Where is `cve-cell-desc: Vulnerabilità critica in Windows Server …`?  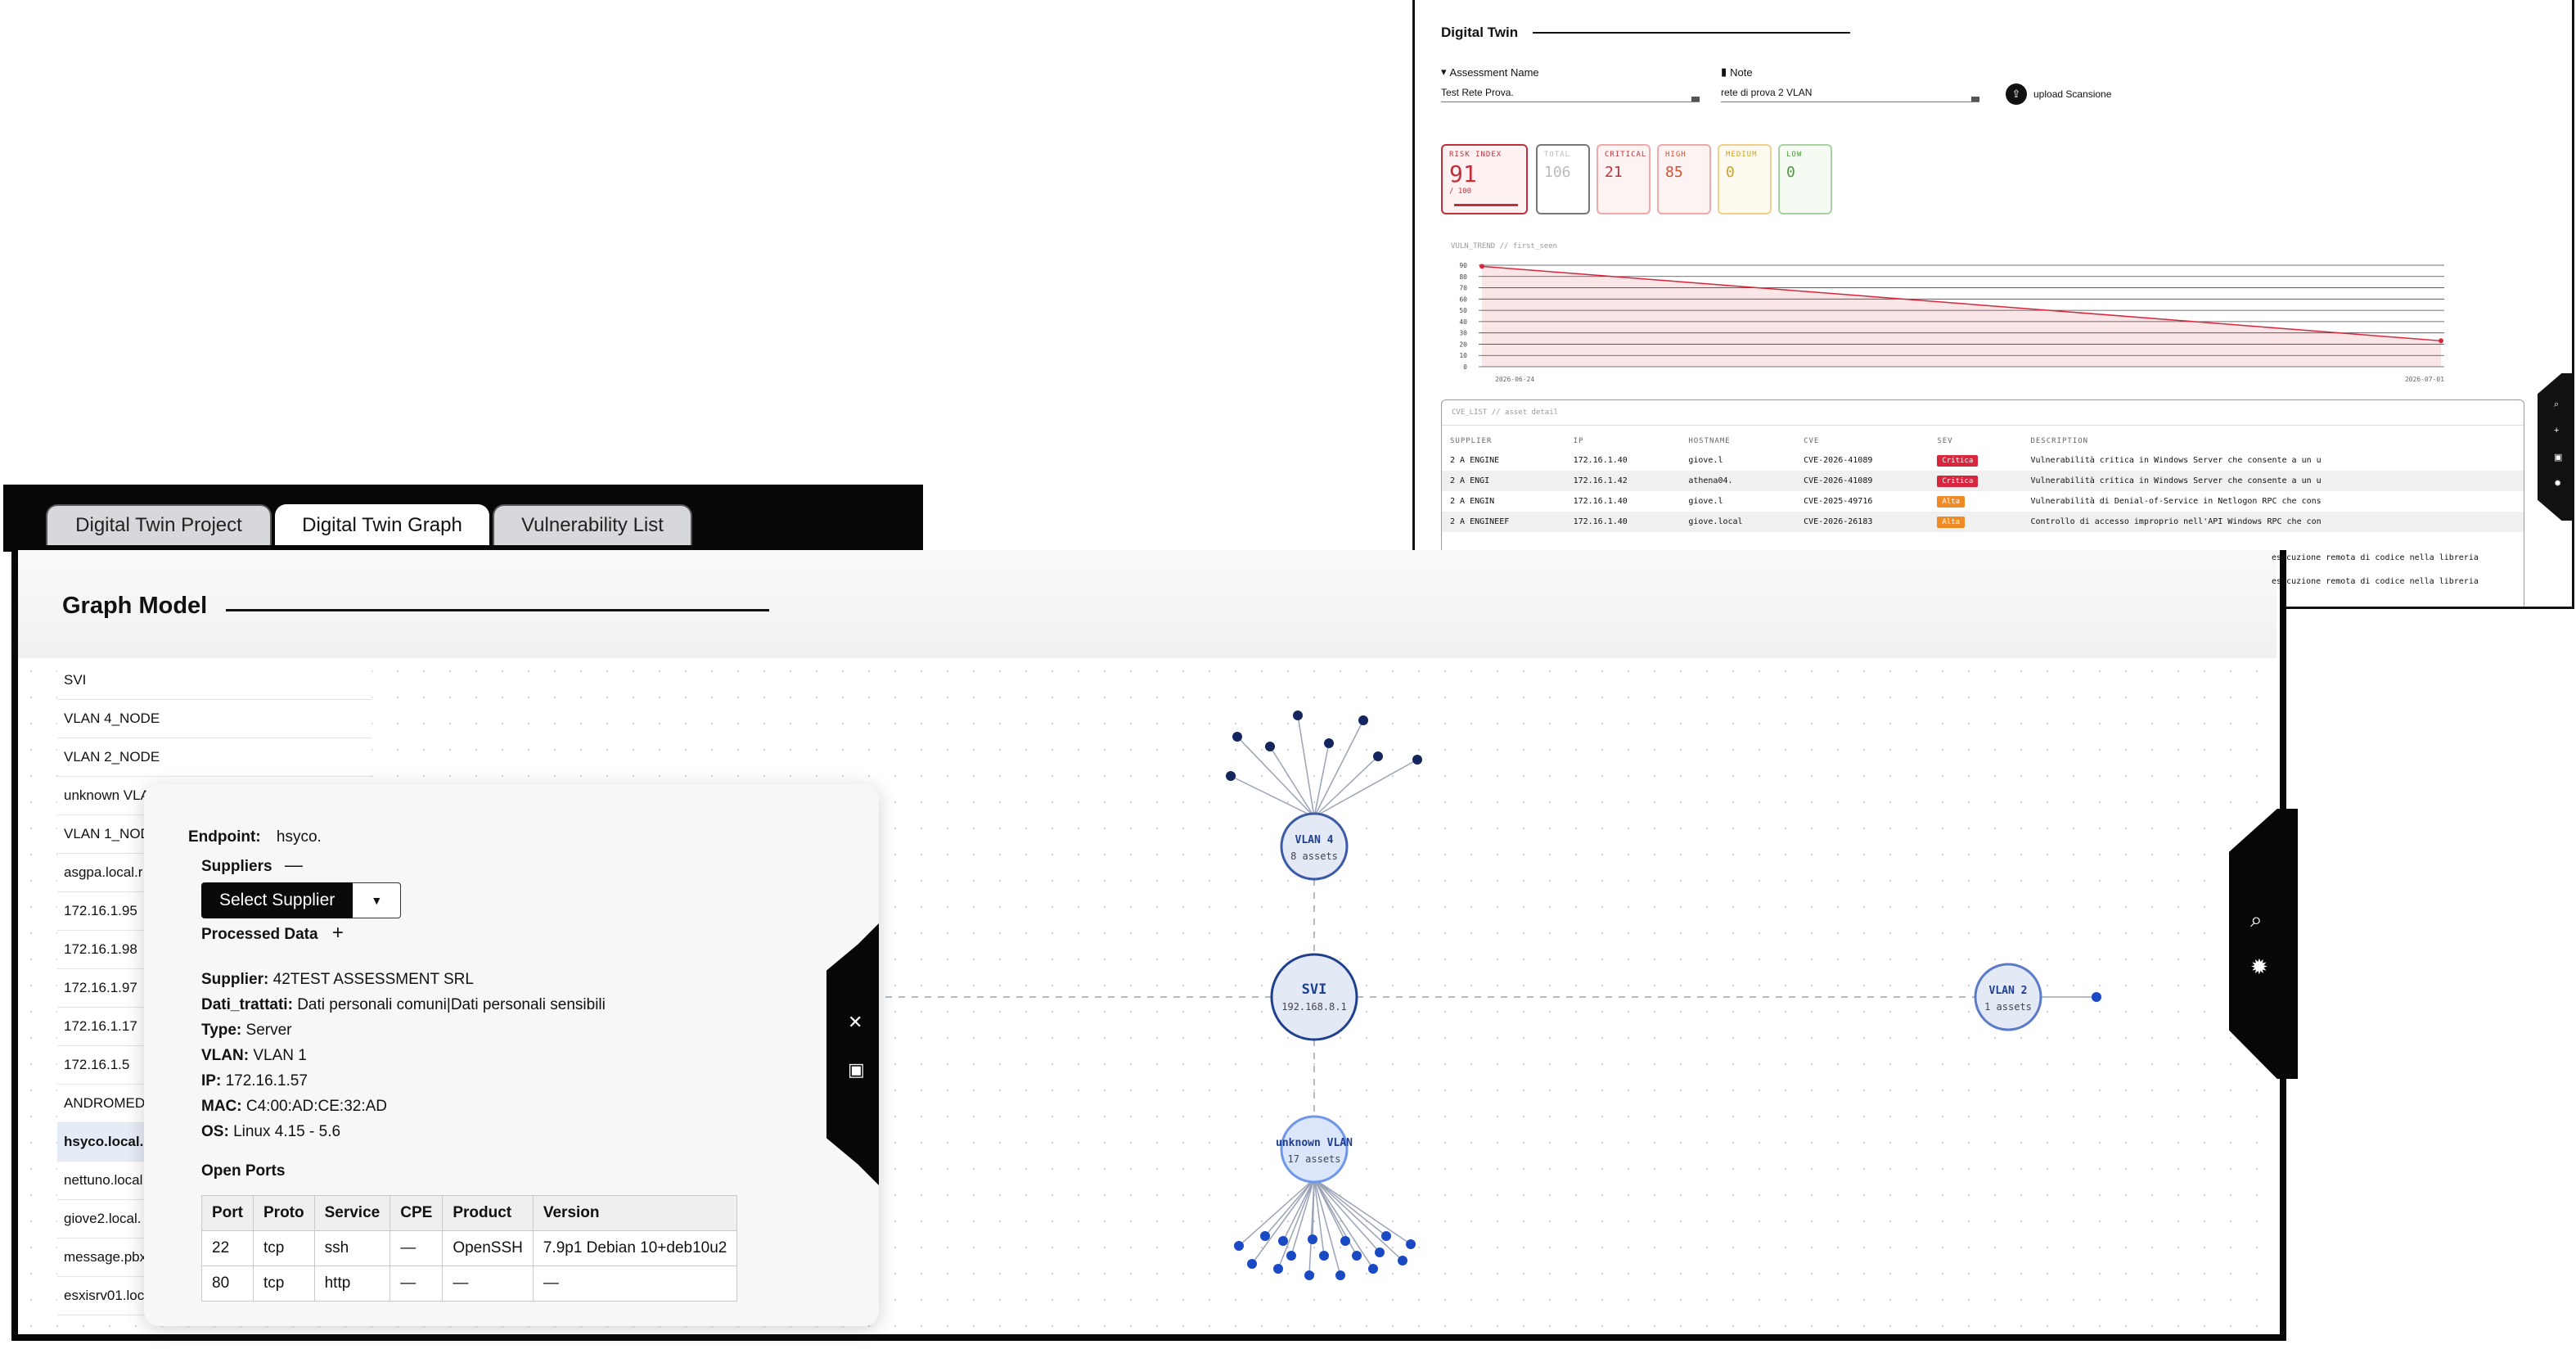
cve-cell-desc: Vulnerabilità critica in Windows Server … is located at coordinates (2176, 460).